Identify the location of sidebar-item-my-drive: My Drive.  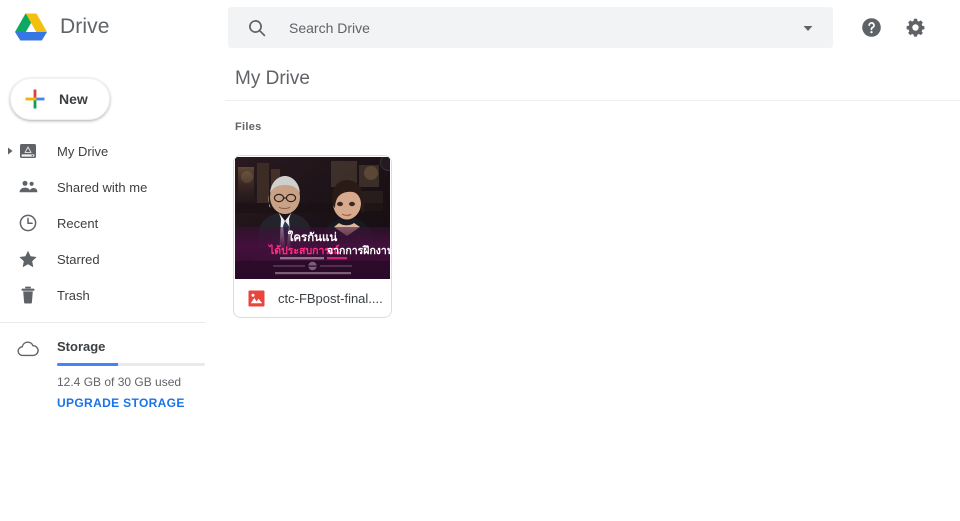
(112, 151).